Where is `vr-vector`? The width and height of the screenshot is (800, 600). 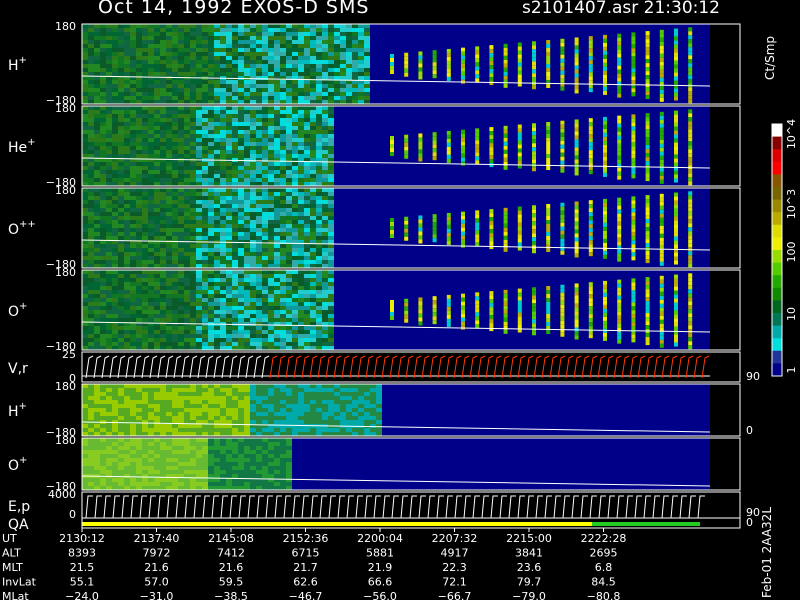 vr-vector is located at coordinates (313, 367).